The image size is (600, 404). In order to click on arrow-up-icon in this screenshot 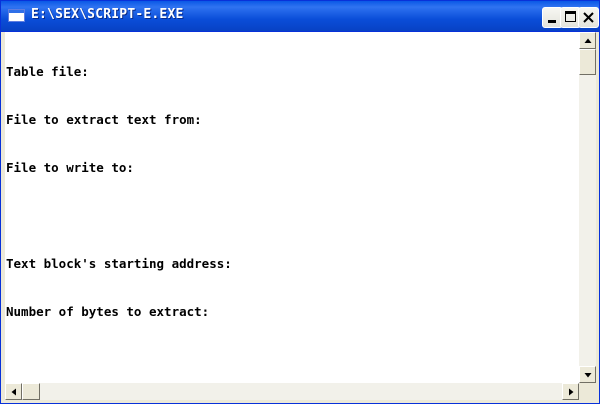, I will do `click(588, 40)`.